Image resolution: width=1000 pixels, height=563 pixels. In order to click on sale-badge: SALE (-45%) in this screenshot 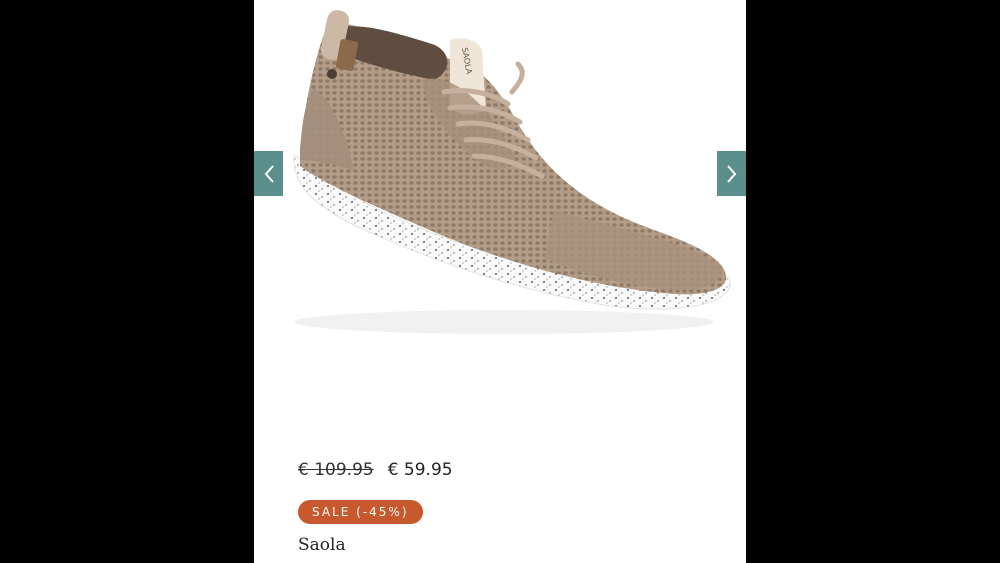, I will do `click(360, 512)`.